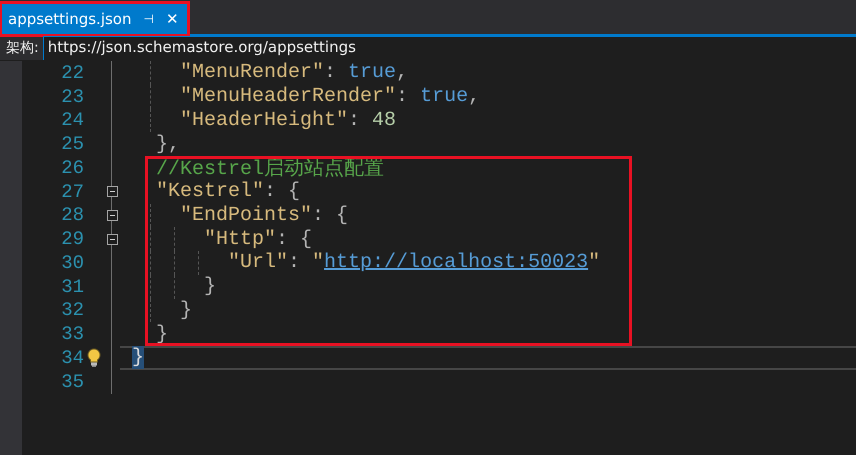 This screenshot has width=856, height=455. I want to click on line-number: 29, so click(72, 239).